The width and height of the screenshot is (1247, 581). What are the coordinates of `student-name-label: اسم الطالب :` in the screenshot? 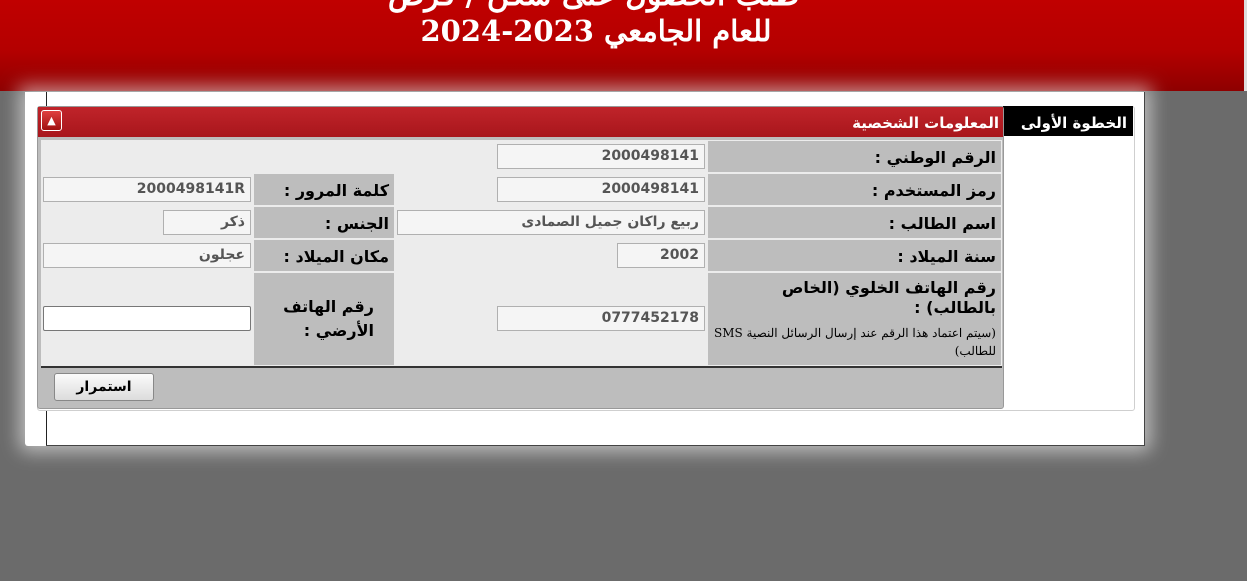 It's located at (854, 222).